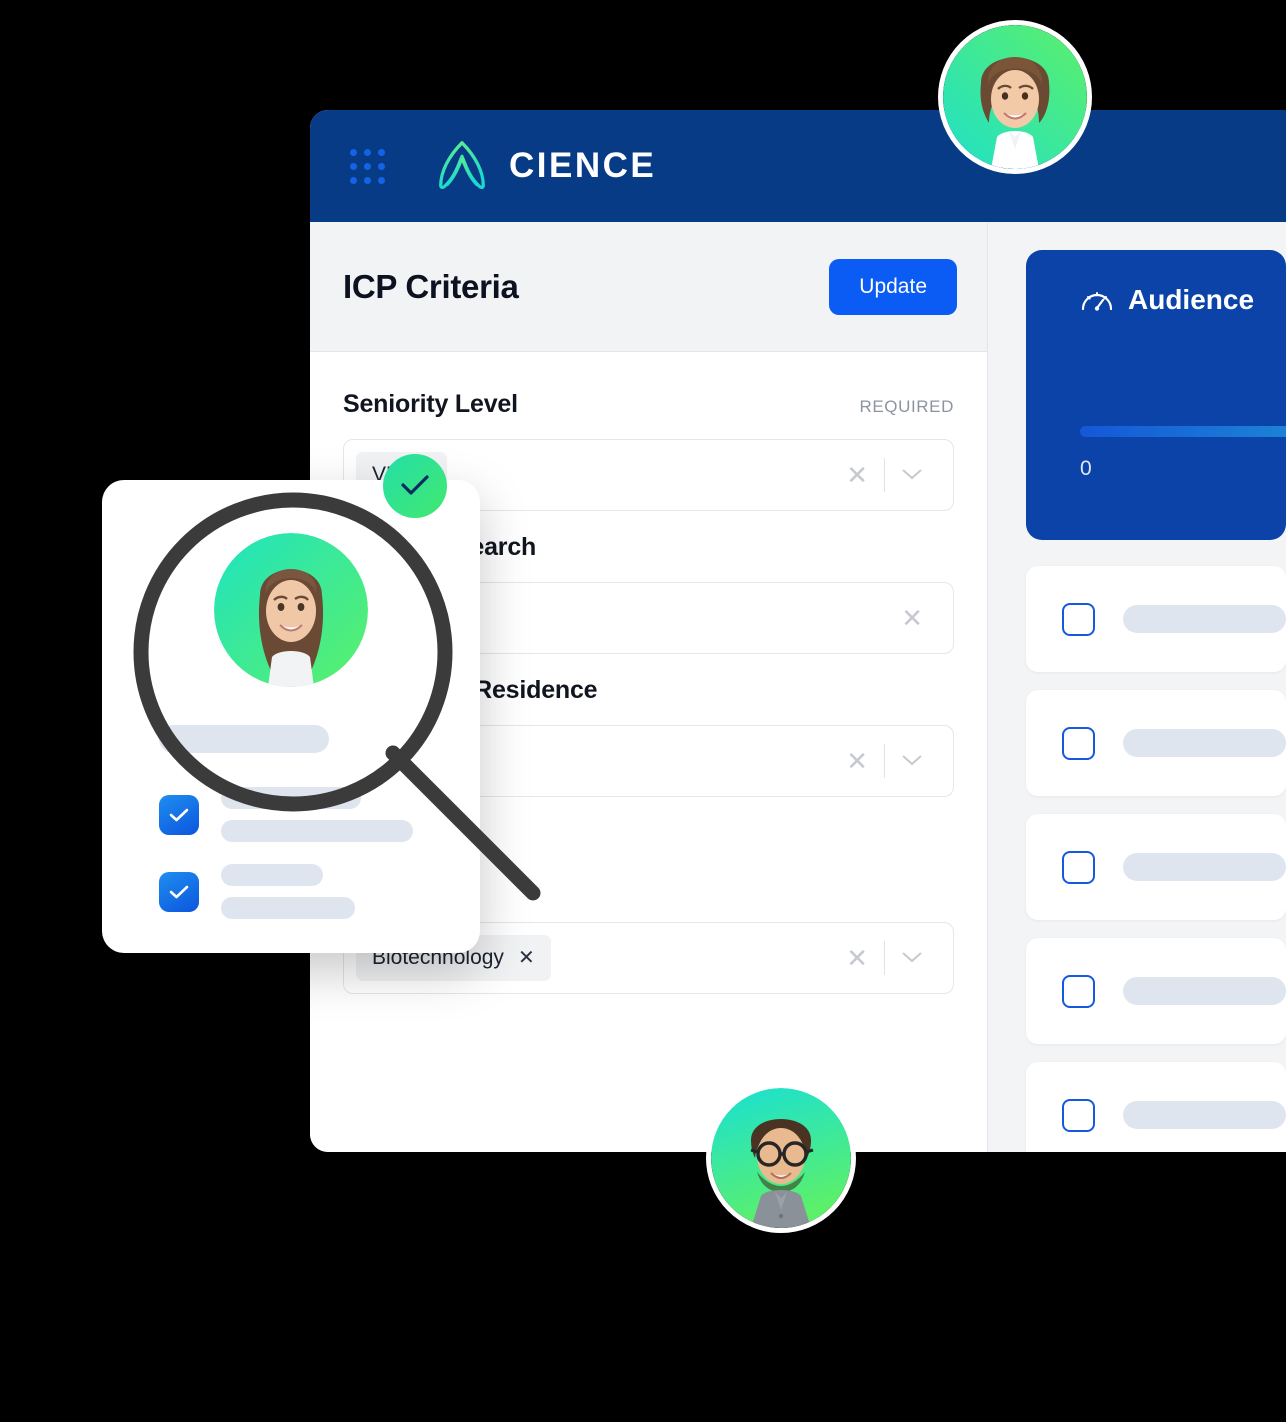 This screenshot has width=1286, height=1422. I want to click on gauge-icon, so click(1097, 301).